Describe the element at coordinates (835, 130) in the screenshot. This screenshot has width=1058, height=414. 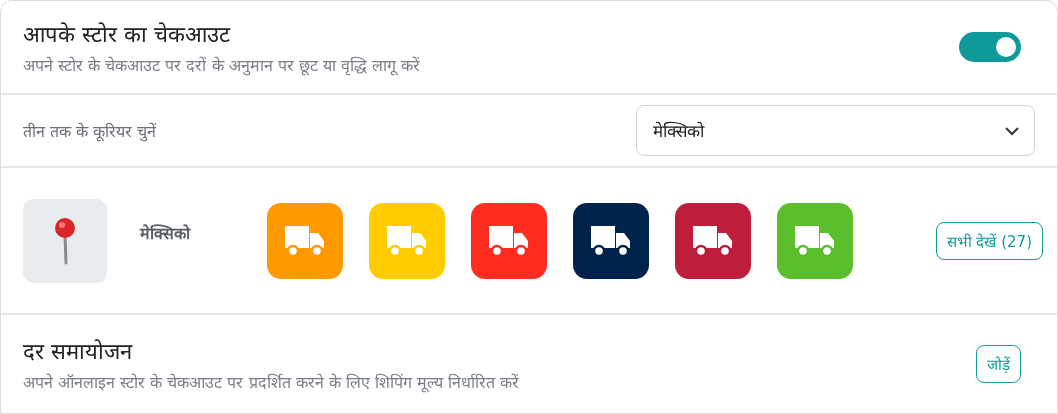
I see `country-dropdown: मेक्सिको` at that location.